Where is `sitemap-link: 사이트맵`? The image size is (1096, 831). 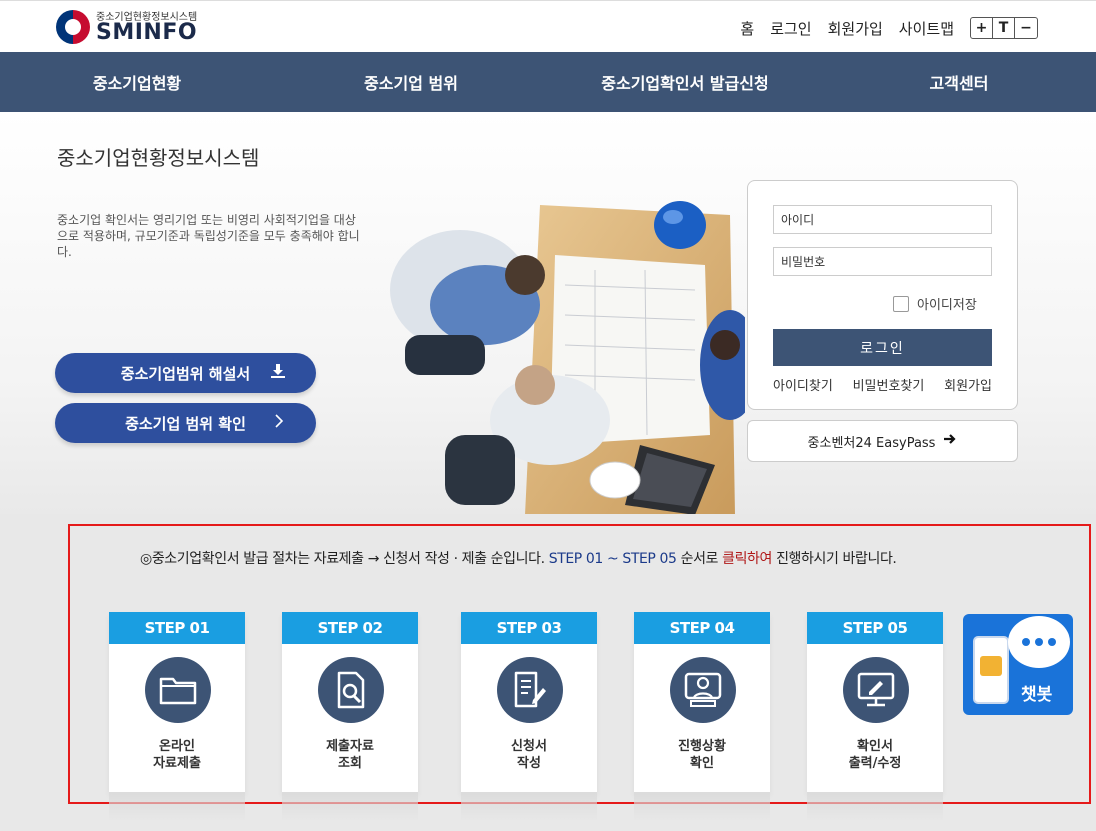
sitemap-link: 사이트맵 is located at coordinates (926, 28).